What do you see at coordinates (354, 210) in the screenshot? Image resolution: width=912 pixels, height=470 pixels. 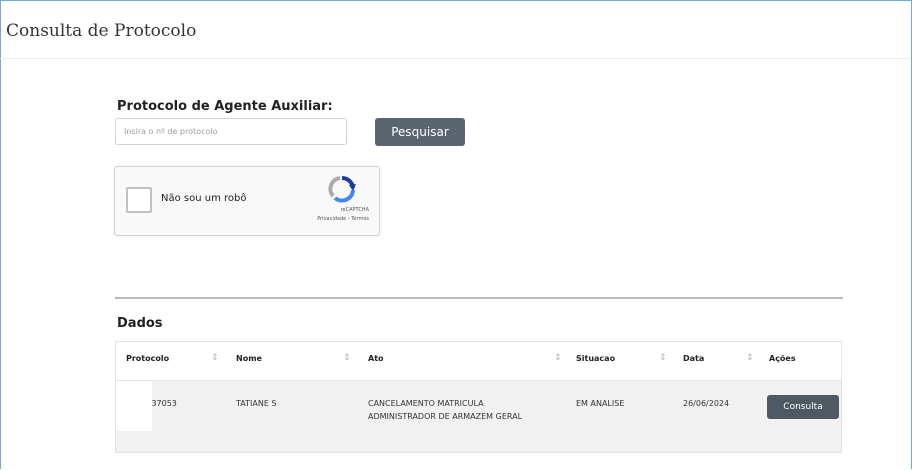 I see `recaptcha-brand: reCAPTCHA` at bounding box center [354, 210].